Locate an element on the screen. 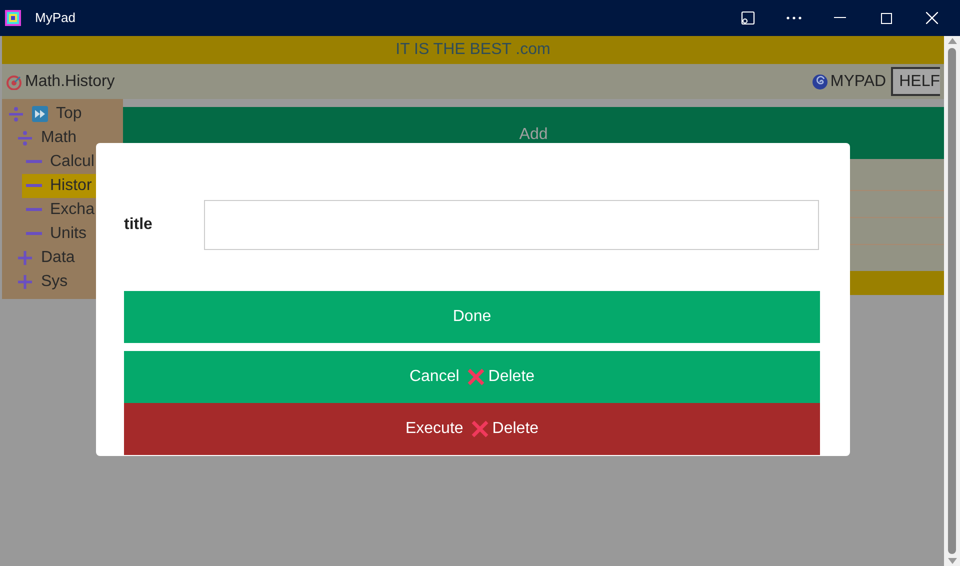  help-button: HELF is located at coordinates (915, 81).